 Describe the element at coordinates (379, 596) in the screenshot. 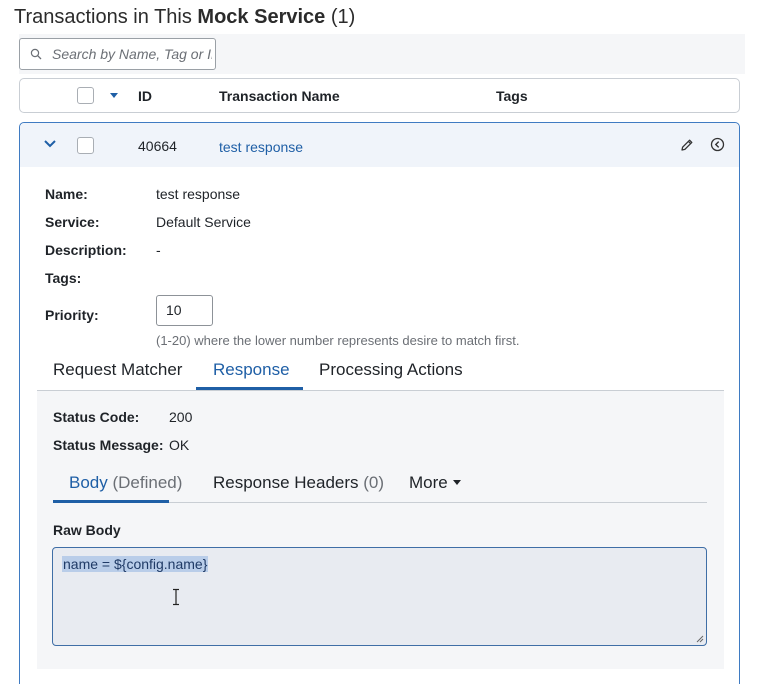

I see `raw-body-textarea: name = ${config.name}` at that location.